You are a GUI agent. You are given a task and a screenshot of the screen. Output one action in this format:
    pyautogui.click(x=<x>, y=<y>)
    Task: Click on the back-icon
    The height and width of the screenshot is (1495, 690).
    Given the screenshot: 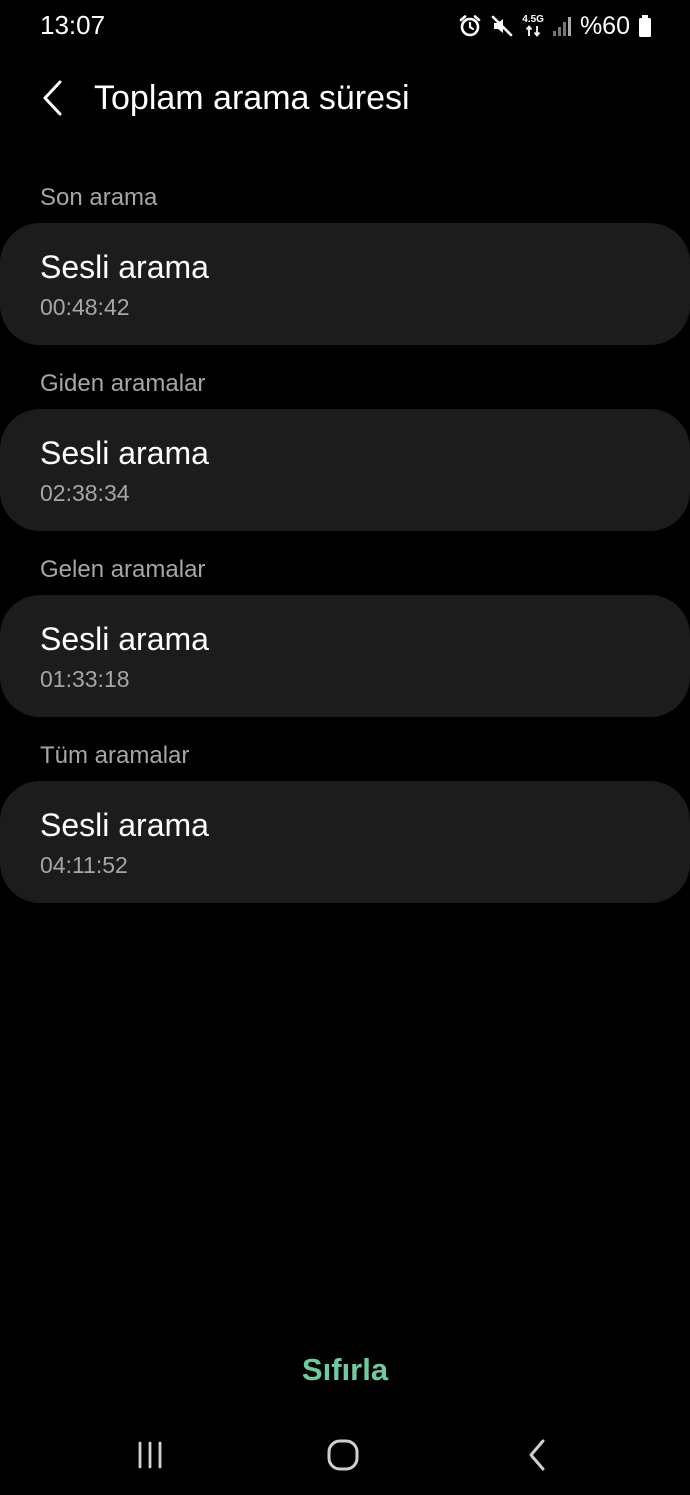 What is the action you would take?
    pyautogui.click(x=537, y=1457)
    